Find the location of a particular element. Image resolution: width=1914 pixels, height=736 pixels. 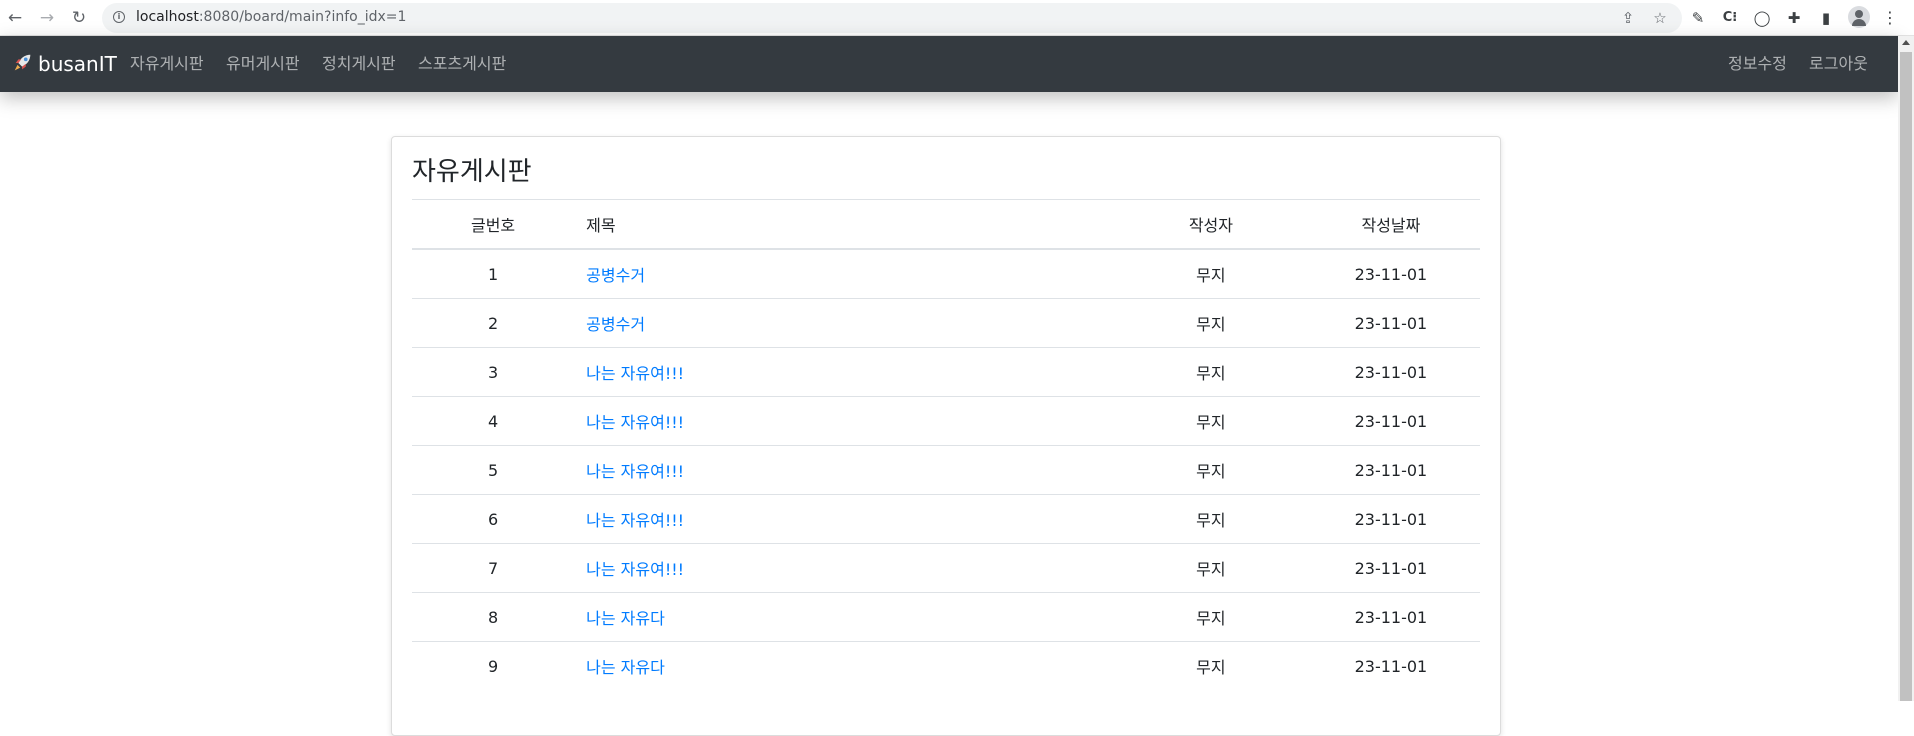

scroll-up-arrow-icon is located at coordinates (1906, 42).